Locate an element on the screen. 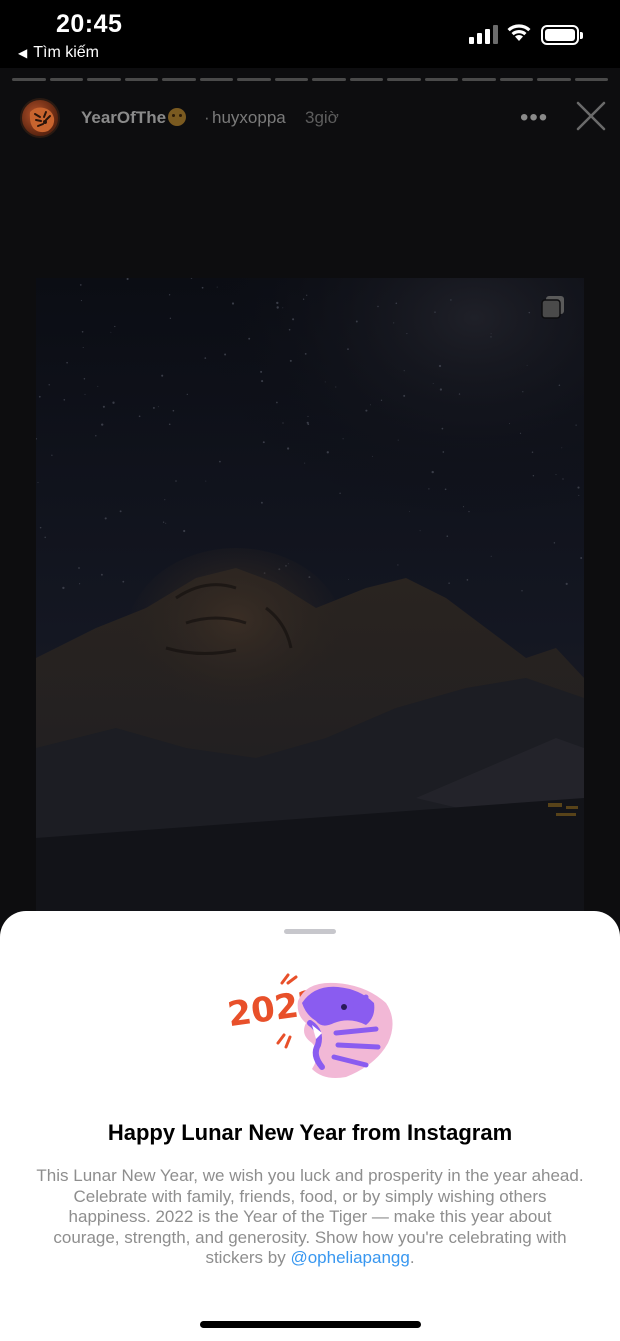  story-timestamp: 3giờ is located at coordinates (322, 117).